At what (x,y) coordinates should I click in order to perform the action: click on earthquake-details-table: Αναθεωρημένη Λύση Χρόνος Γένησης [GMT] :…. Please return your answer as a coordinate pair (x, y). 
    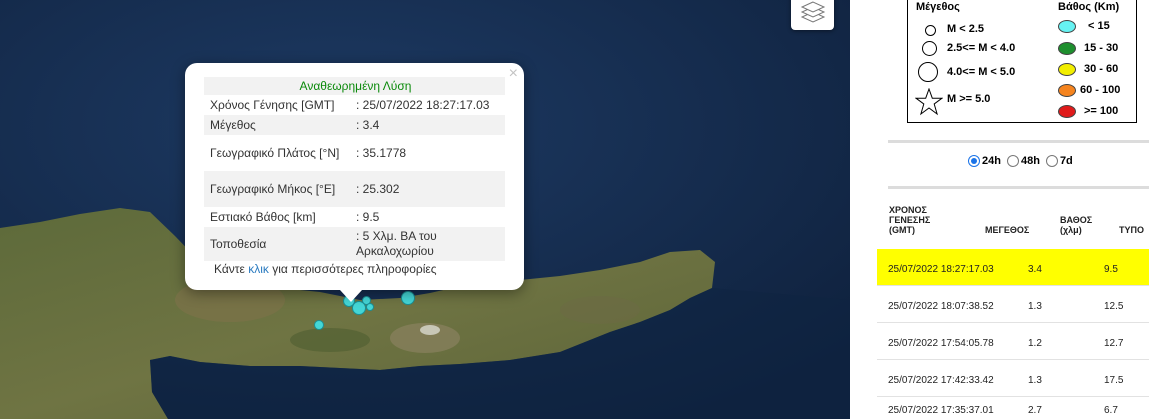
    Looking at the image, I should click on (354, 169).